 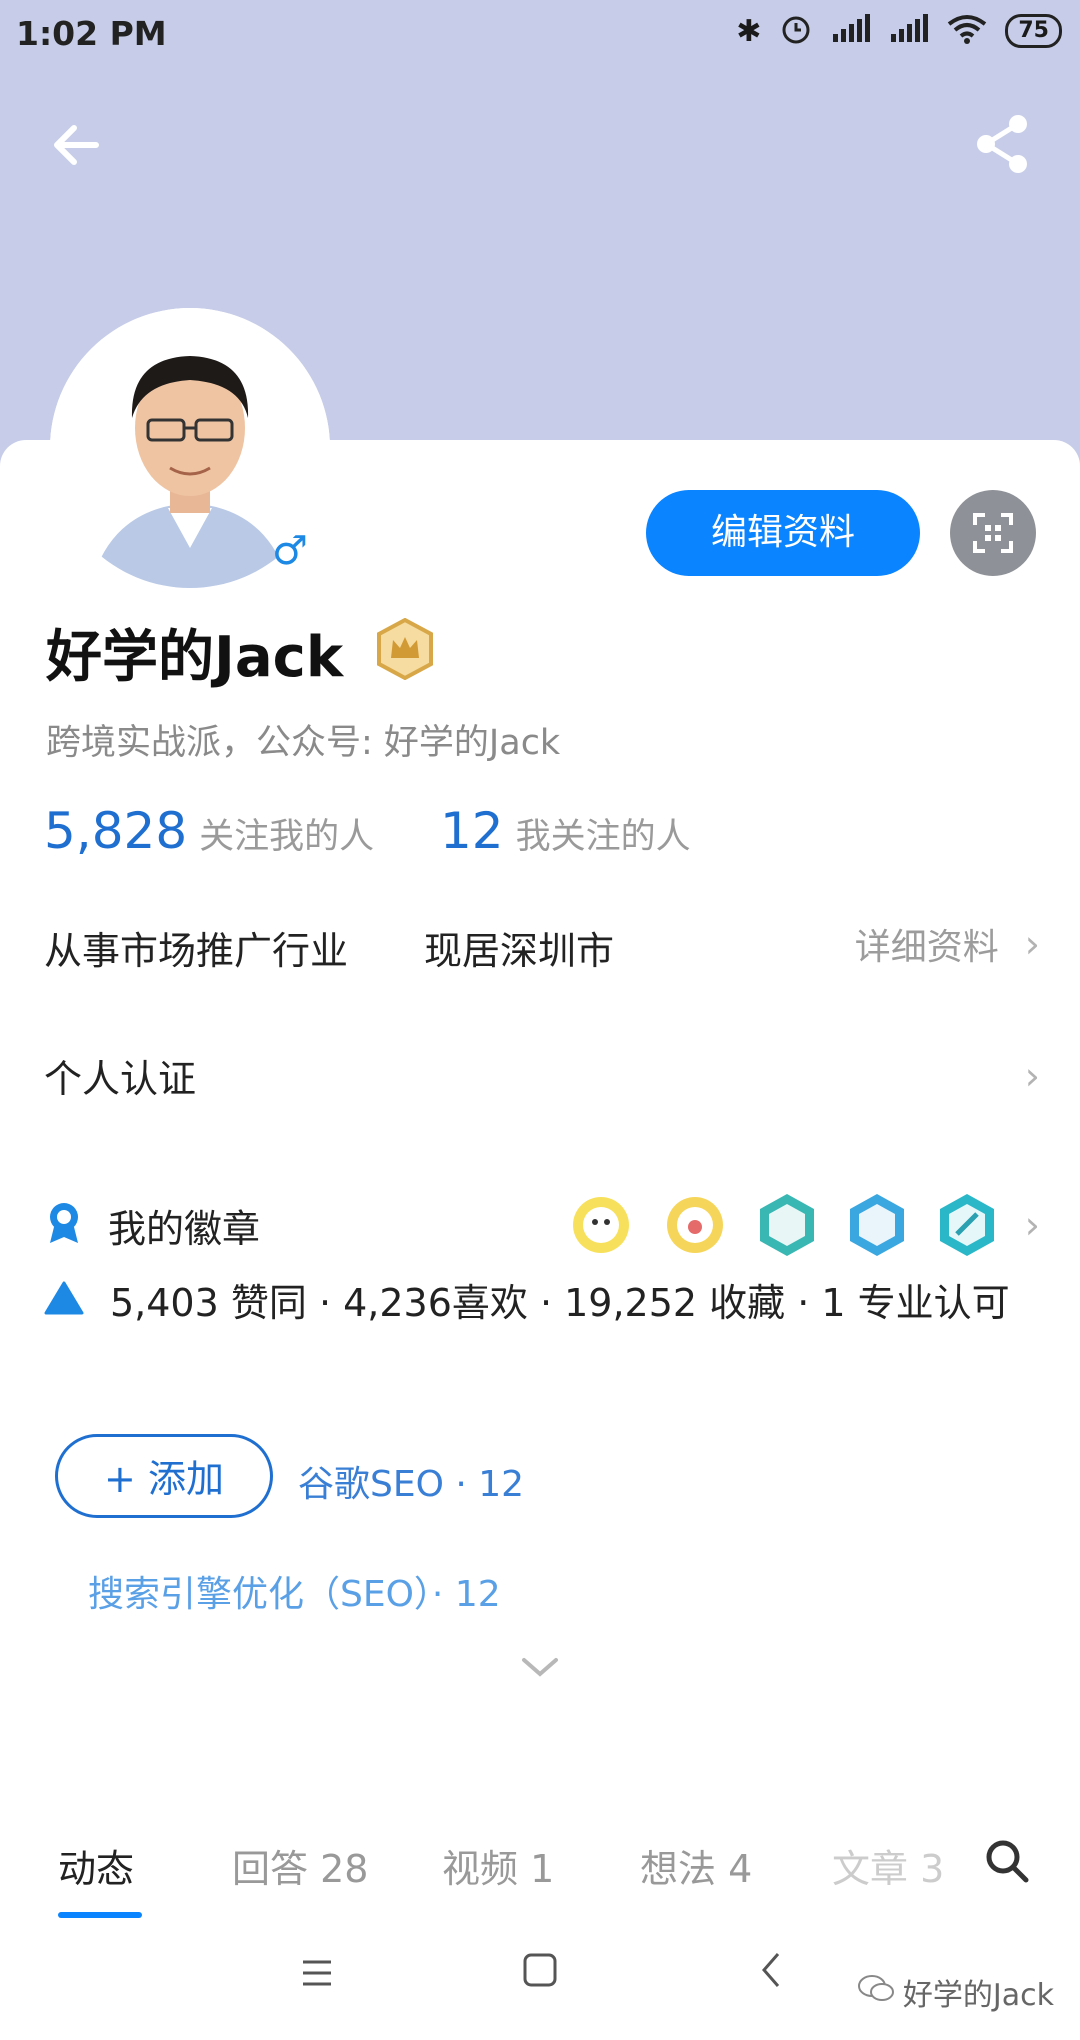 What do you see at coordinates (542, 1225) in the screenshot?
I see `badges-row: 我的徽章 ›` at bounding box center [542, 1225].